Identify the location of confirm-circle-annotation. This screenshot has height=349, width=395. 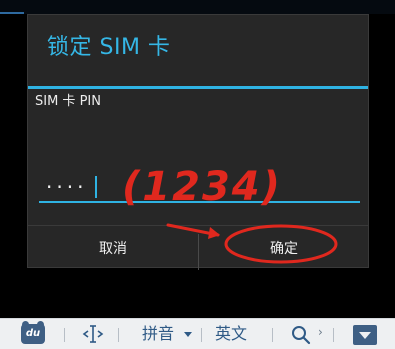
(281, 244).